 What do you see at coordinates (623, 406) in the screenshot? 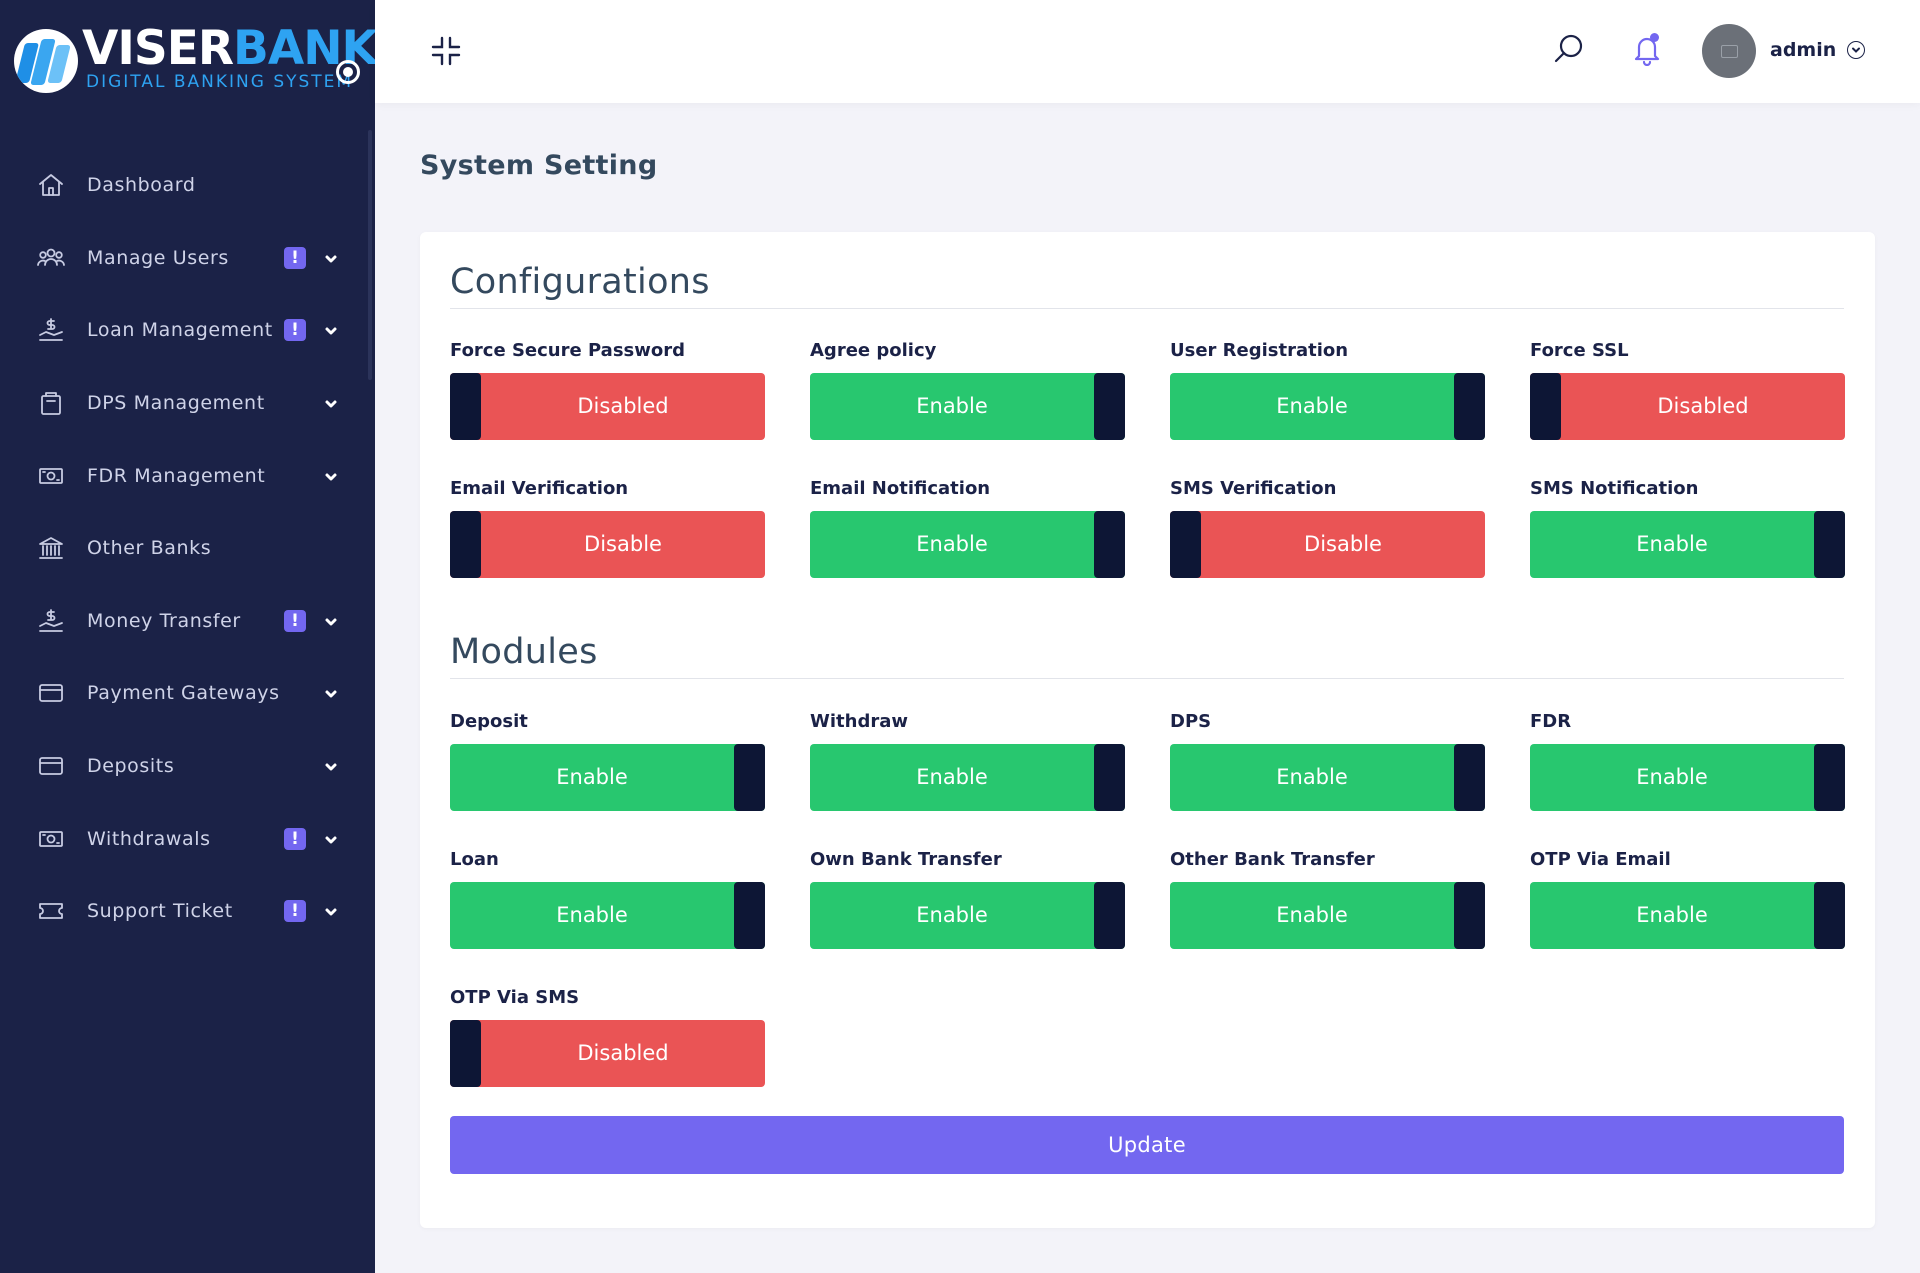
I see `toggle-state-label: Disabled` at bounding box center [623, 406].